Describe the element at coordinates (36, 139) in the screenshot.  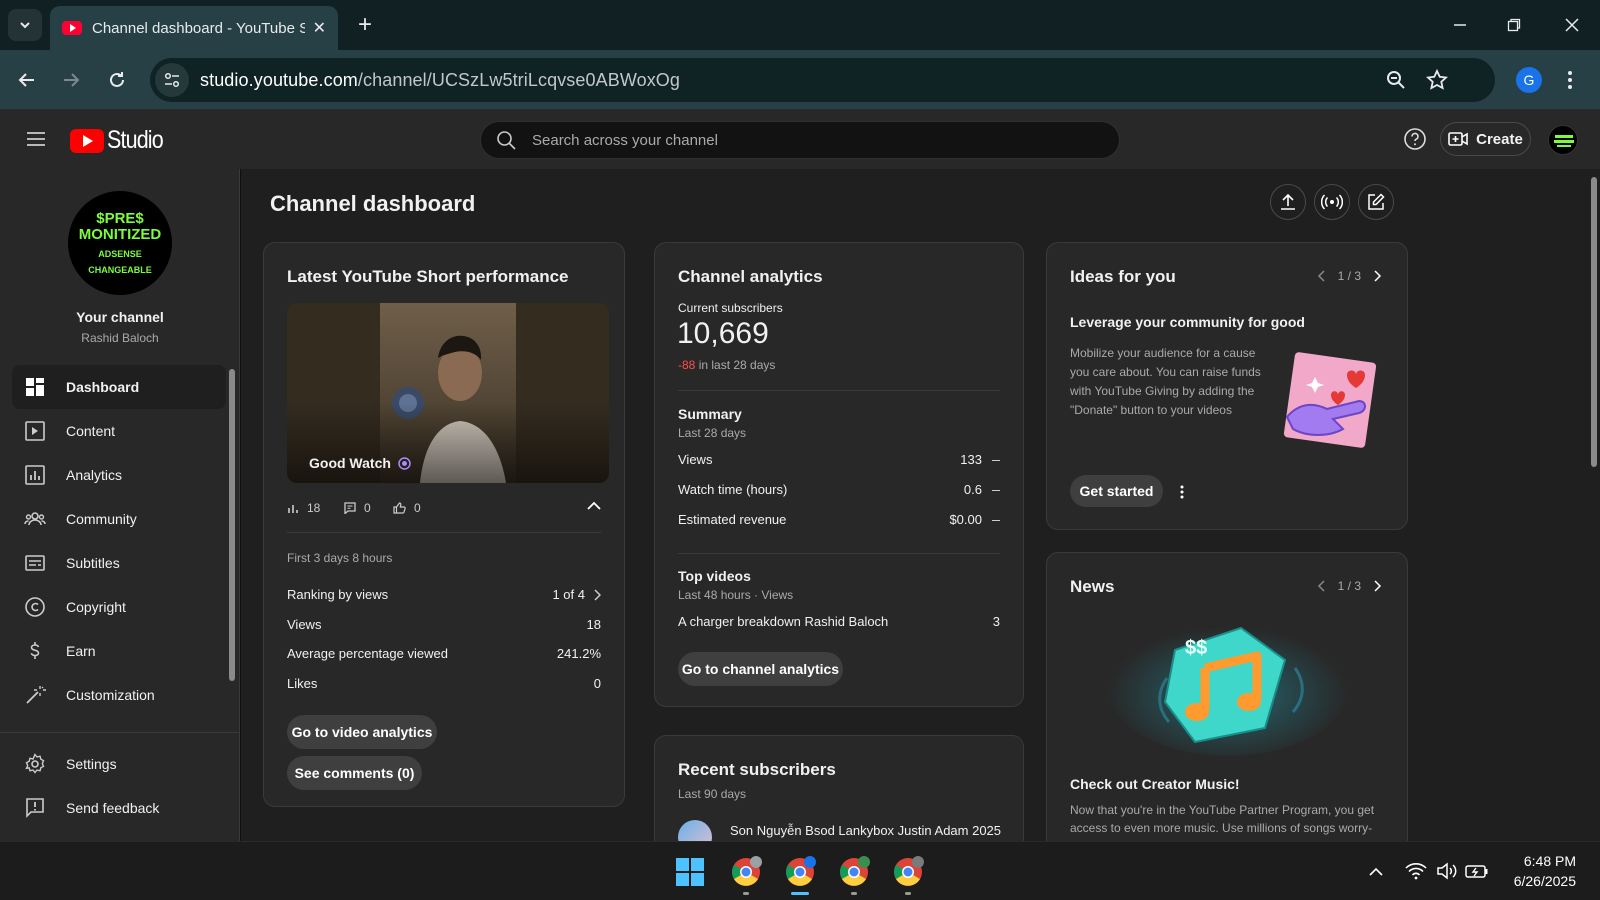
I see `menu-icon` at that location.